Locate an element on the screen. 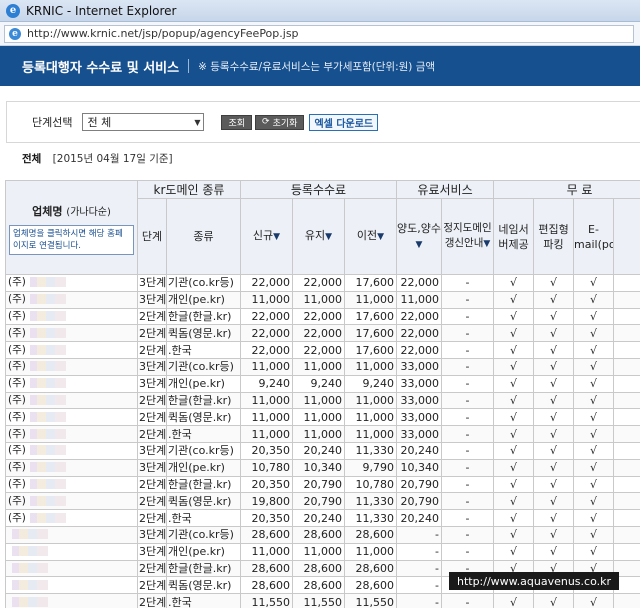  transfer-fee-cell-text: 17,600 is located at coordinates (375, 333).